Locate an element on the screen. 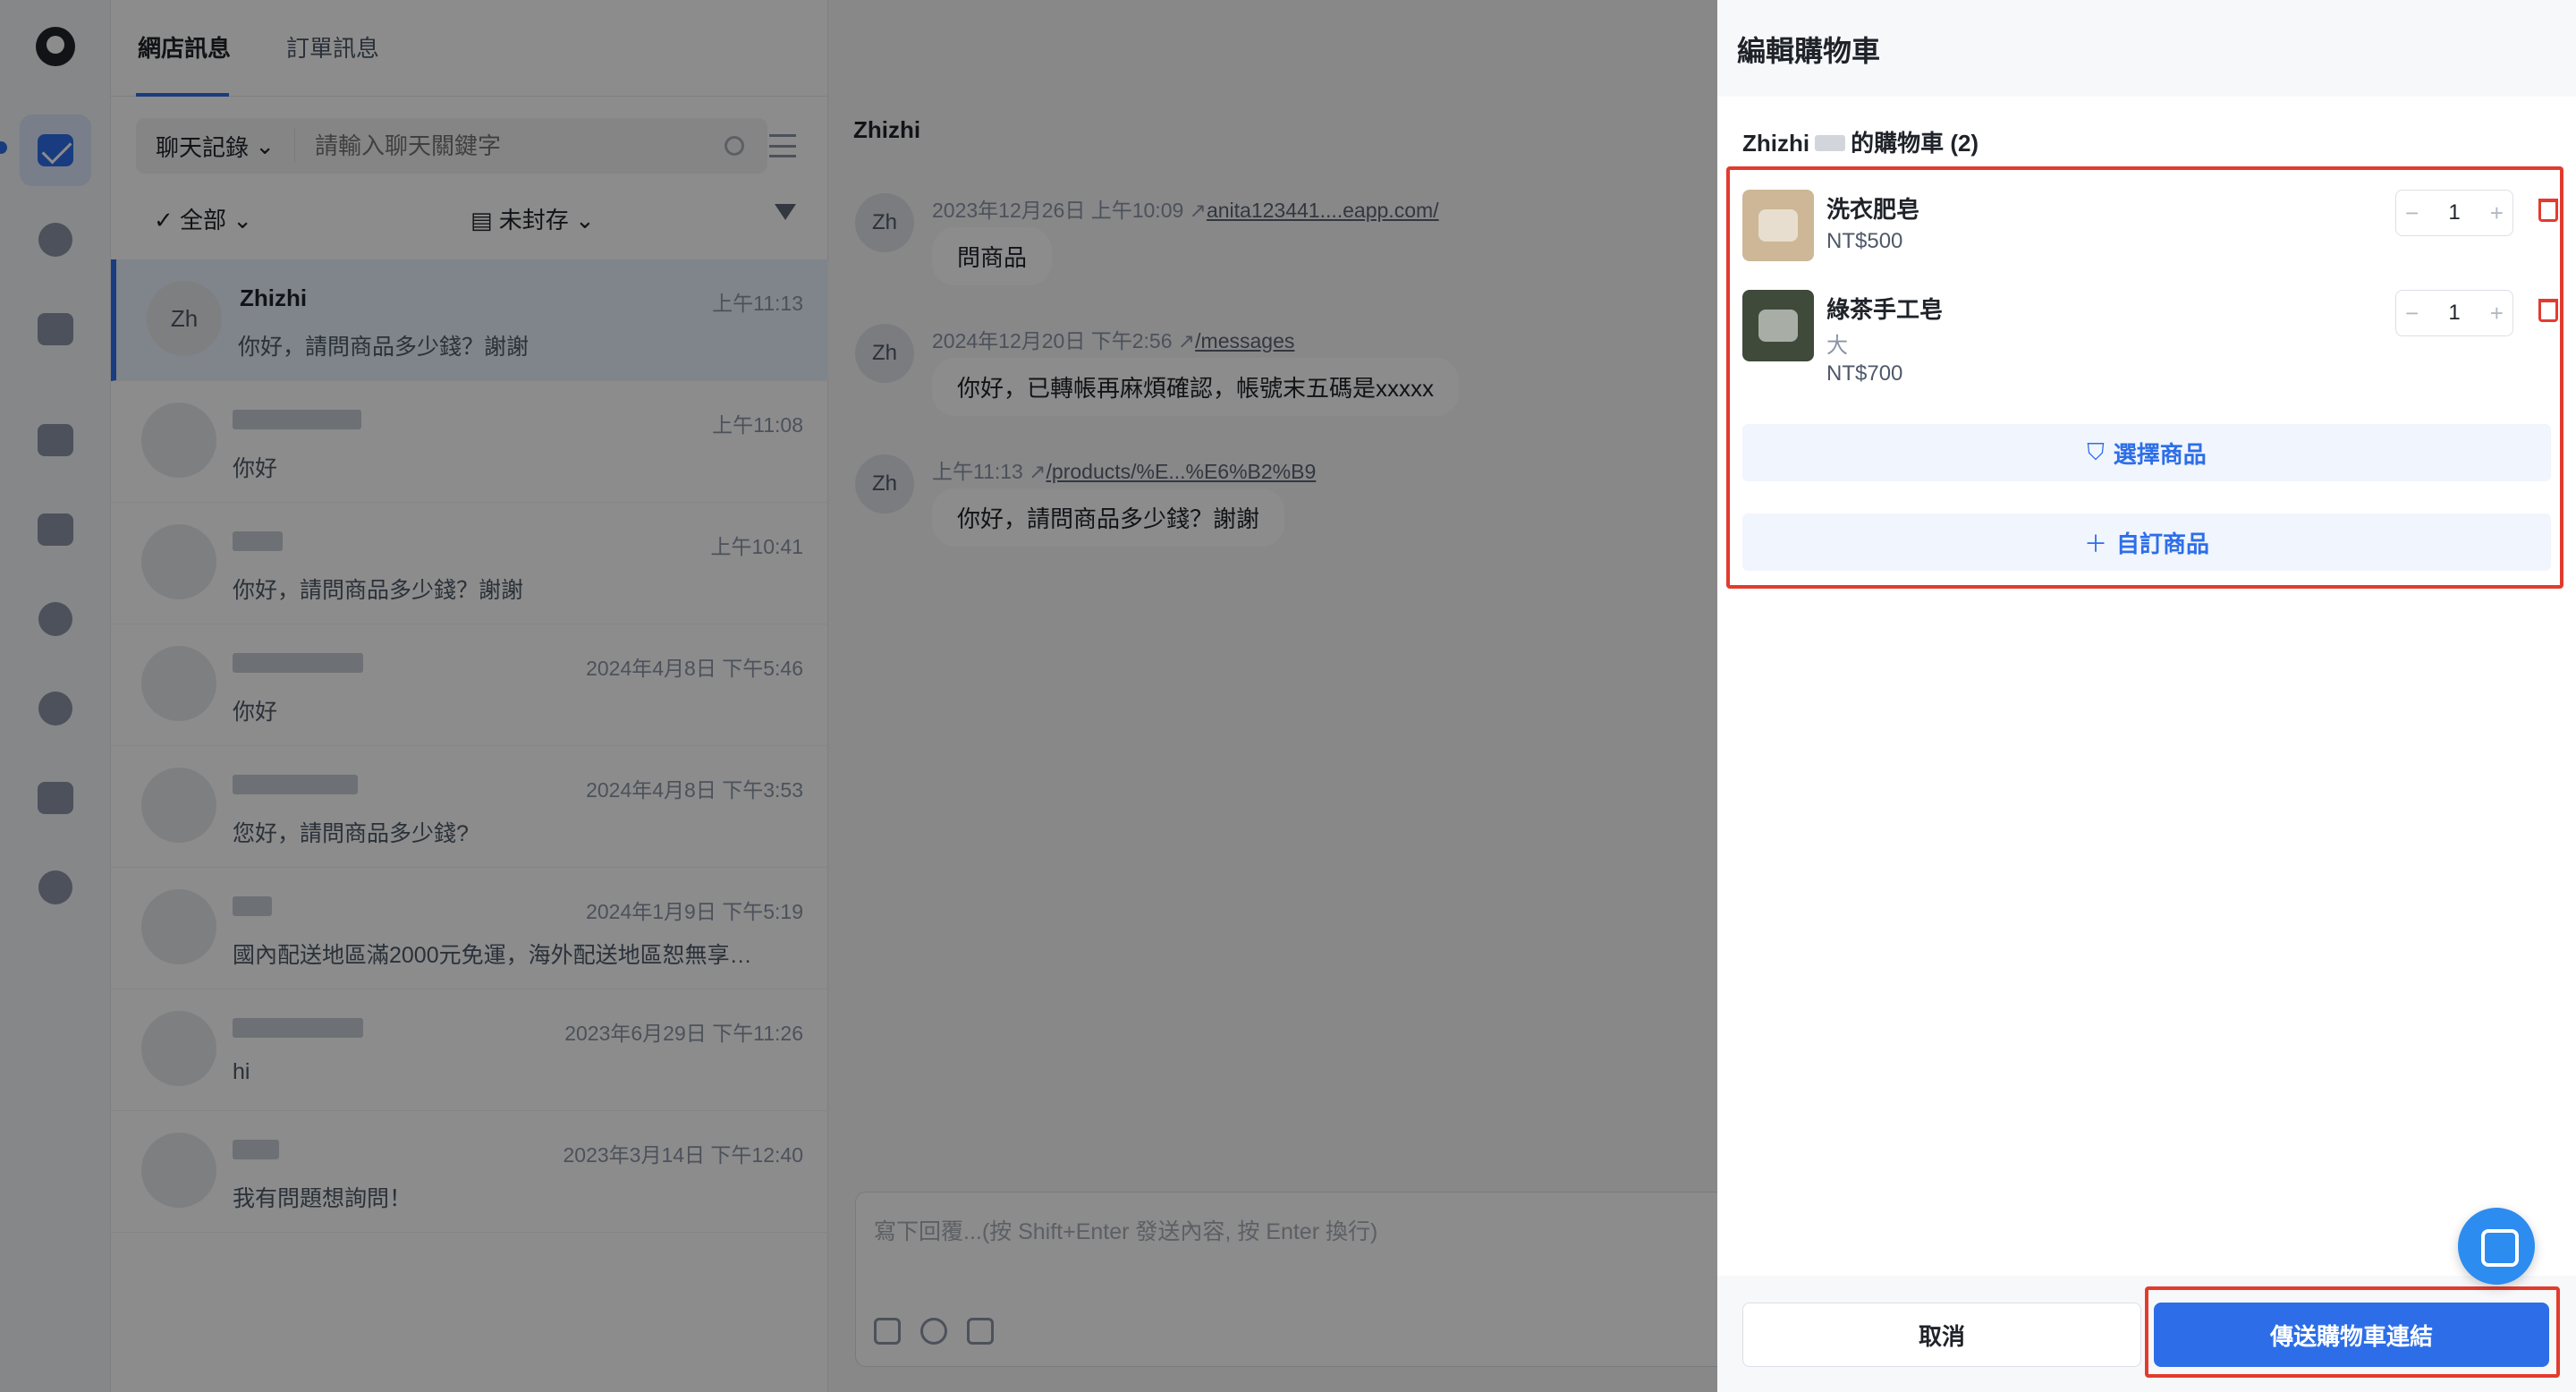 This screenshot has height=1392, width=2576. custom-product-label: 自訂商品 is located at coordinates (2163, 543).